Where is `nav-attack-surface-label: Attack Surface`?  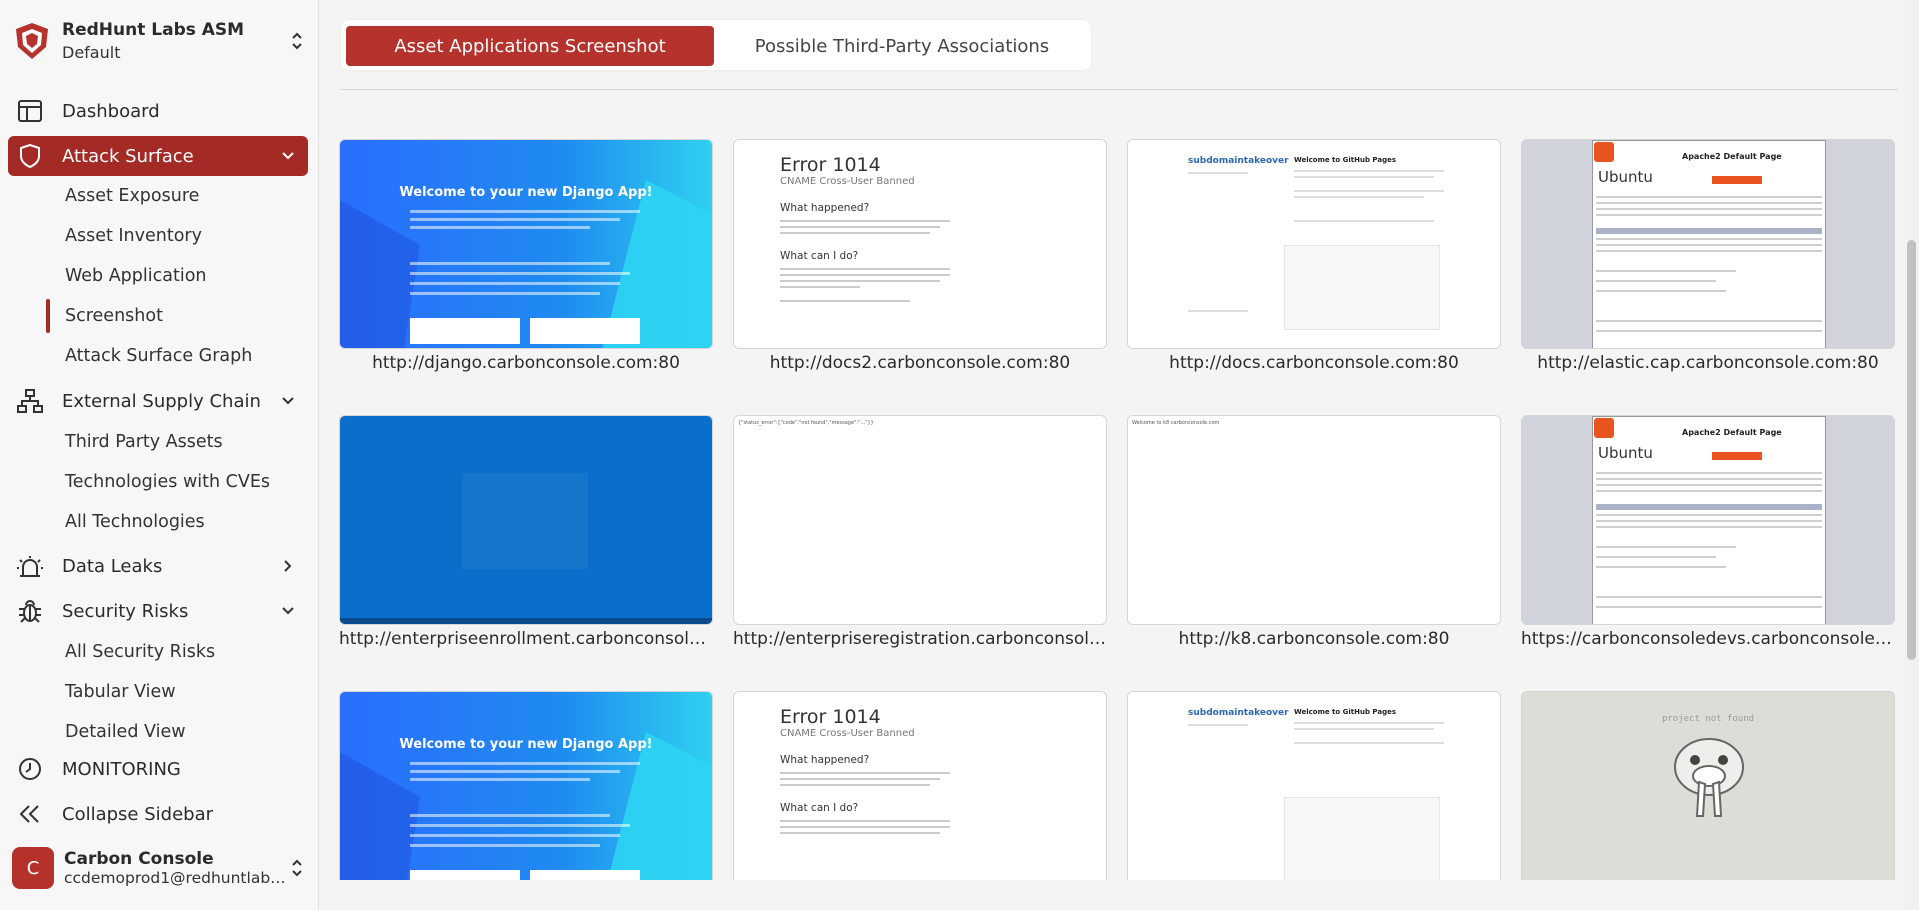
nav-attack-surface-label: Attack Surface is located at coordinates (128, 156).